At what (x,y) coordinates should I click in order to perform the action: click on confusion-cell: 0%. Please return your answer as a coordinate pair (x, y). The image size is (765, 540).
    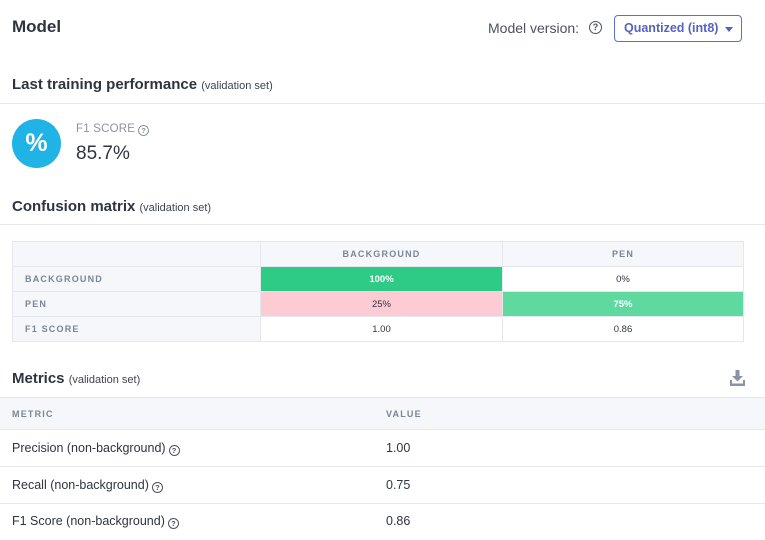
    Looking at the image, I should click on (623, 279).